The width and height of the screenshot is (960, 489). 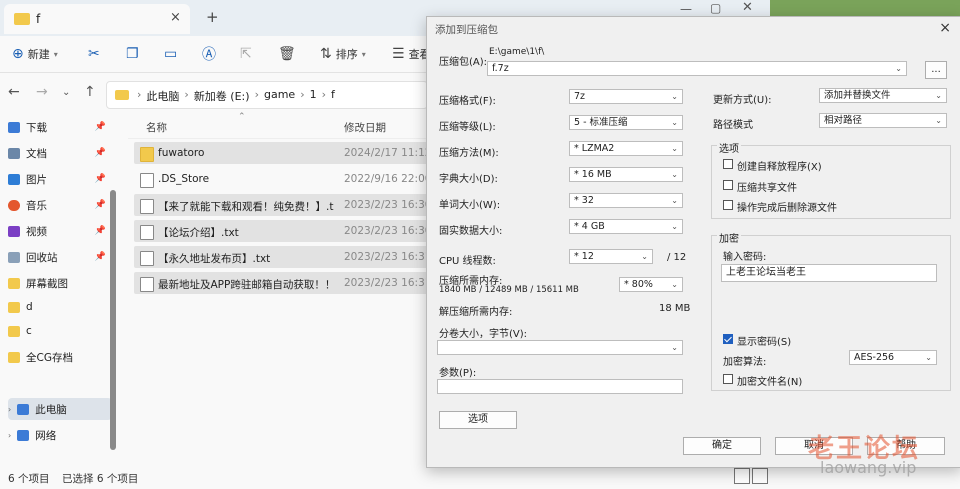 What do you see at coordinates (829, 273) in the screenshot?
I see `password-input: 上老王论坛当老王` at bounding box center [829, 273].